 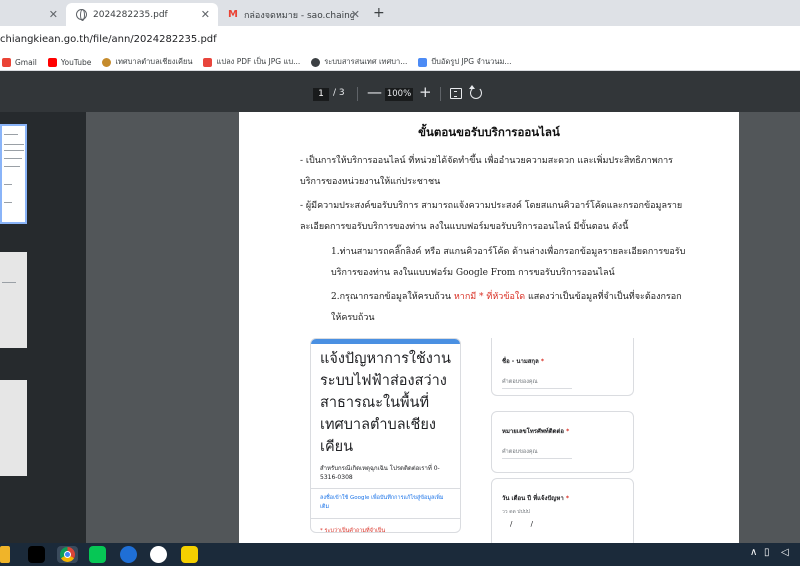 I want to click on thumbnail-sidebar, so click(x=43, y=327).